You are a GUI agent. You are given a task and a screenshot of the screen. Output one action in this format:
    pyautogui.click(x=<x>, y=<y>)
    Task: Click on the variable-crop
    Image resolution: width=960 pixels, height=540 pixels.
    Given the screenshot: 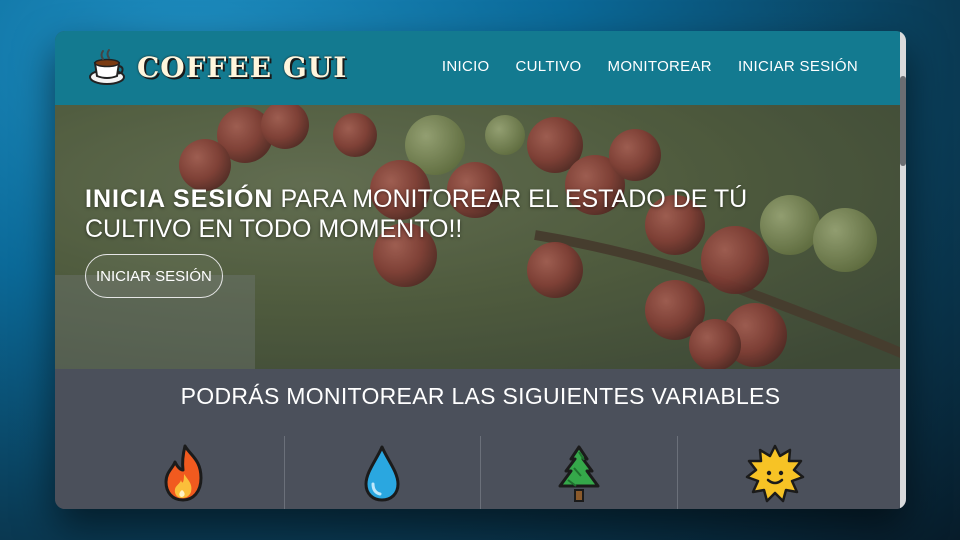 What is the action you would take?
    pyautogui.click(x=578, y=472)
    